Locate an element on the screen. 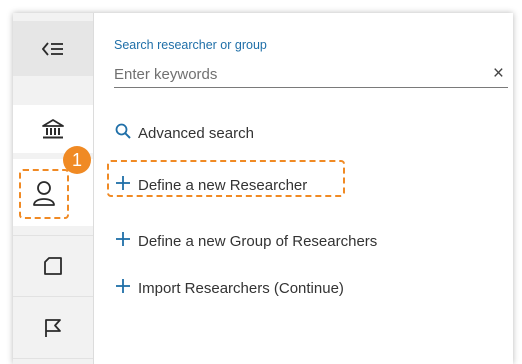 The width and height of the screenshot is (522, 364). search-label: Search researcher or group is located at coordinates (190, 45).